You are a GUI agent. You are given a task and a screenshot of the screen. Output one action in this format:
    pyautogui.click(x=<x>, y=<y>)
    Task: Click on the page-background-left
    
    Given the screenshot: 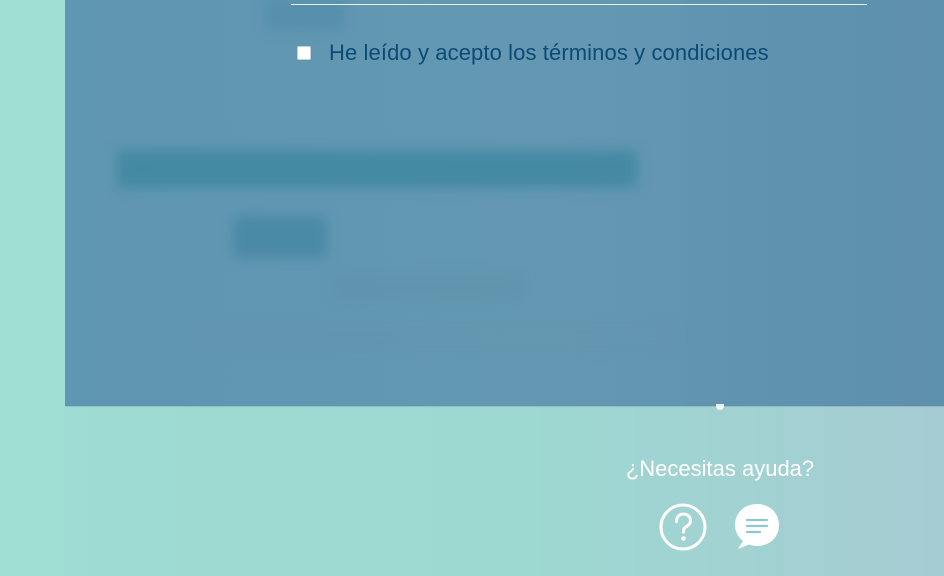 What is the action you would take?
    pyautogui.click(x=33, y=288)
    